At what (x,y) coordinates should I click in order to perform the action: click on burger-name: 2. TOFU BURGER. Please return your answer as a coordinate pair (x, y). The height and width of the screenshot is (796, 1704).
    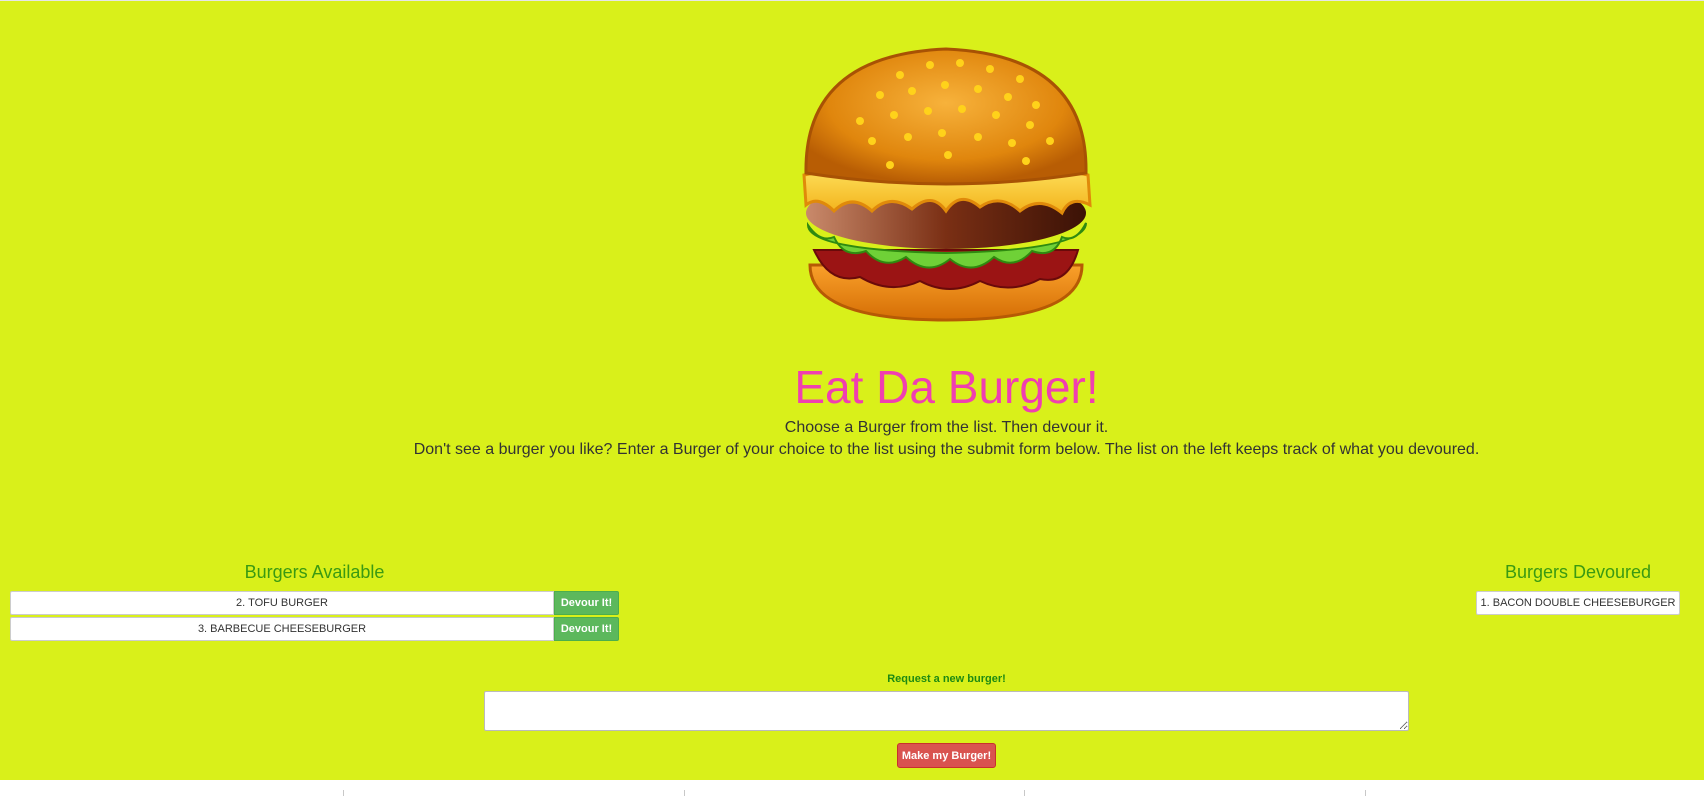
    Looking at the image, I should click on (282, 603).